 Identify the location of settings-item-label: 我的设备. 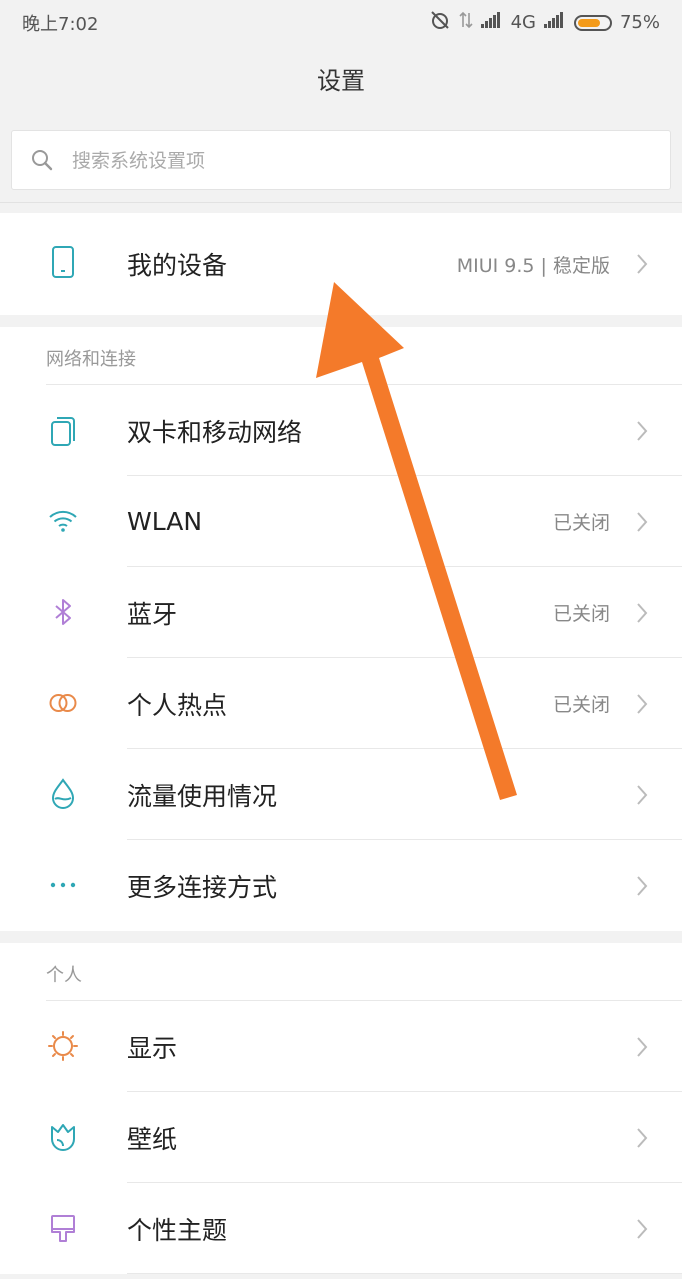
(177, 265).